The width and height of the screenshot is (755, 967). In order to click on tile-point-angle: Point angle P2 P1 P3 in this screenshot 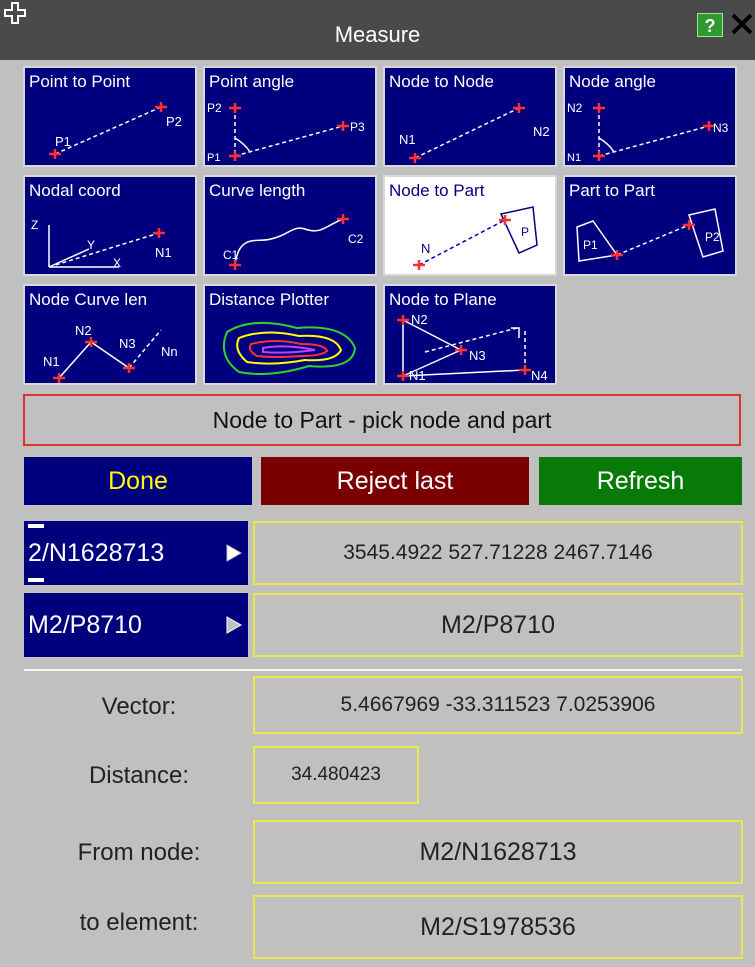, I will do `click(290, 116)`.